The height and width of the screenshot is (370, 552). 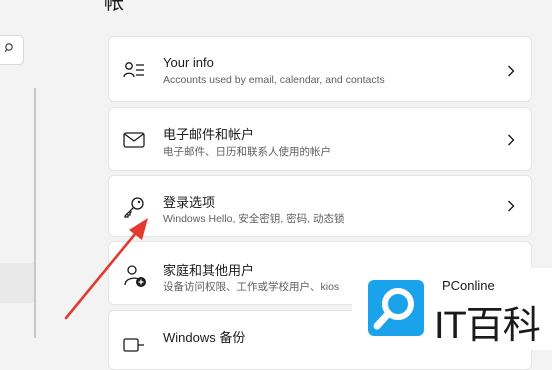 I want to click on email-accounts-subtitle: 电子邮件、日历和联系人使用的帐户, so click(x=247, y=152).